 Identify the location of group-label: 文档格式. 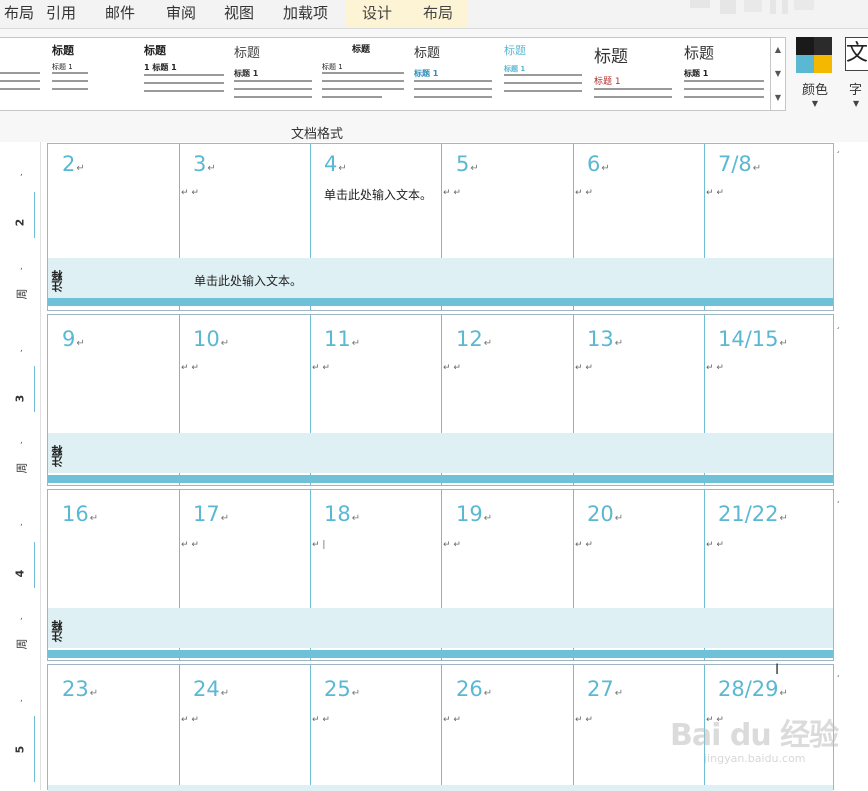
(316, 134).